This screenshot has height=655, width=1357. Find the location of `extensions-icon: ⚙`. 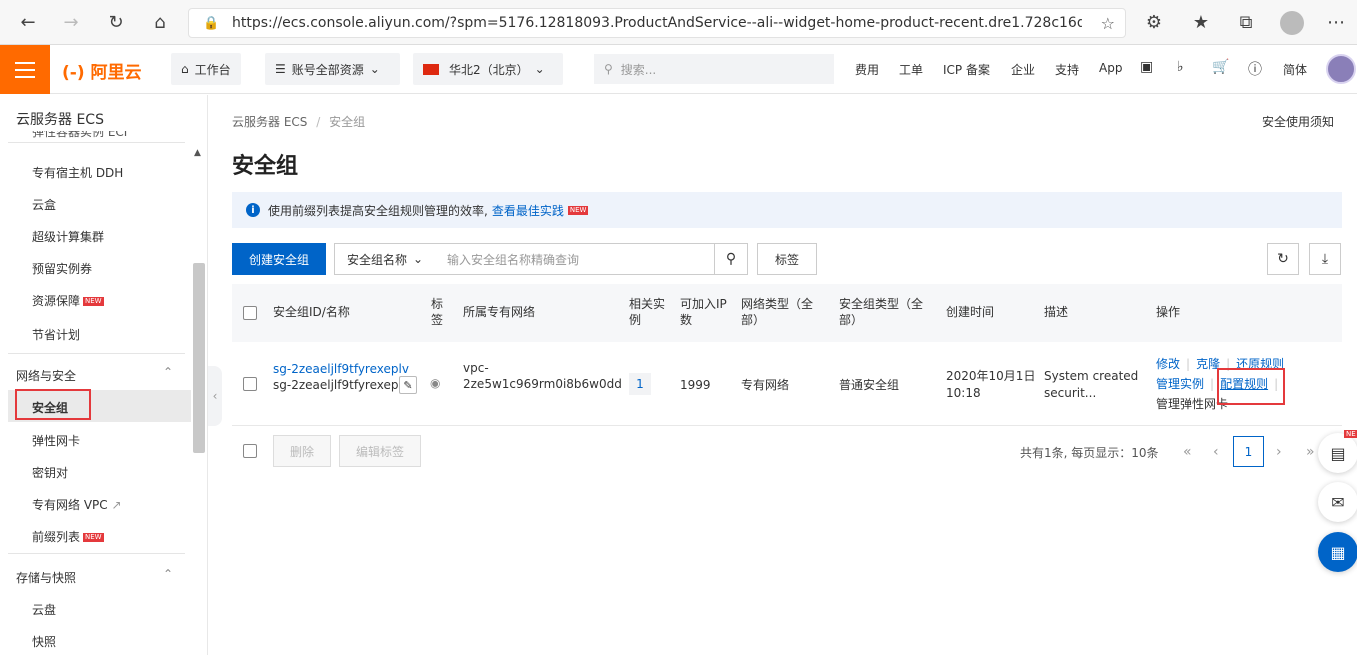

extensions-icon: ⚙ is located at coordinates (1154, 22).